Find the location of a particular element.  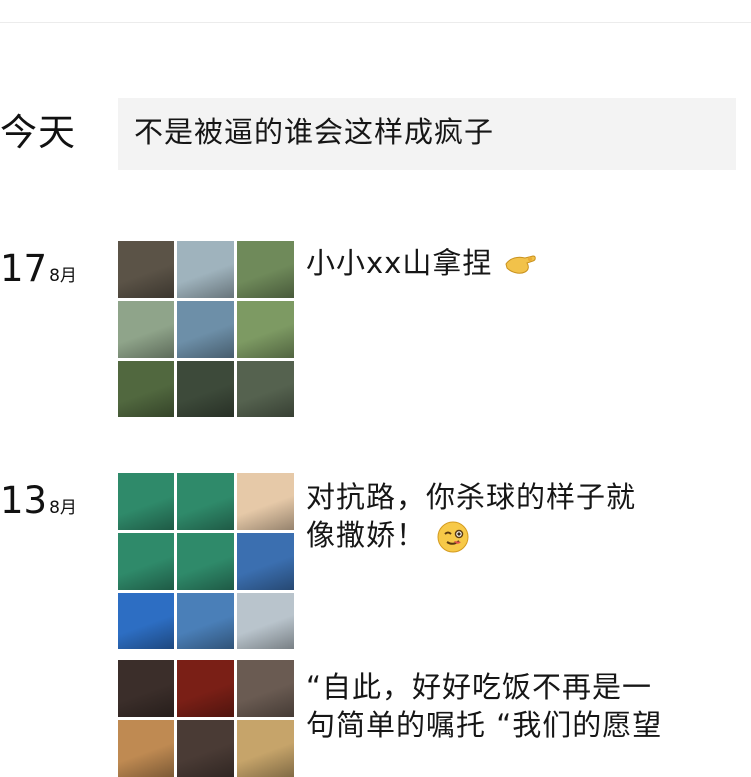

post-date: 13 8月 is located at coordinates (38, 500).